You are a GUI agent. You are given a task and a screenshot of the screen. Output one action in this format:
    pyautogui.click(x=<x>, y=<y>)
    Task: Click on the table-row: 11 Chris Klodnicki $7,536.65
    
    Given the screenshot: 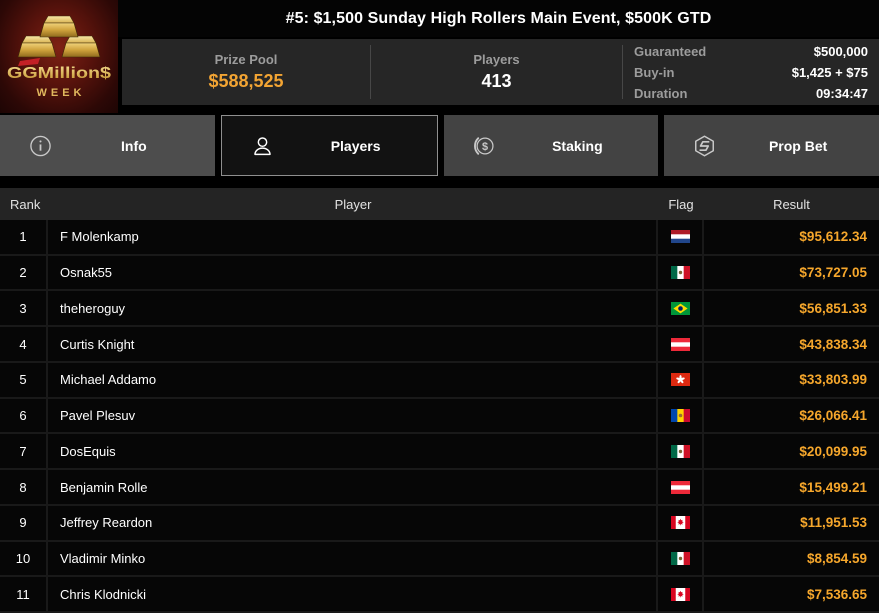 What is the action you would take?
    pyautogui.click(x=439, y=595)
    